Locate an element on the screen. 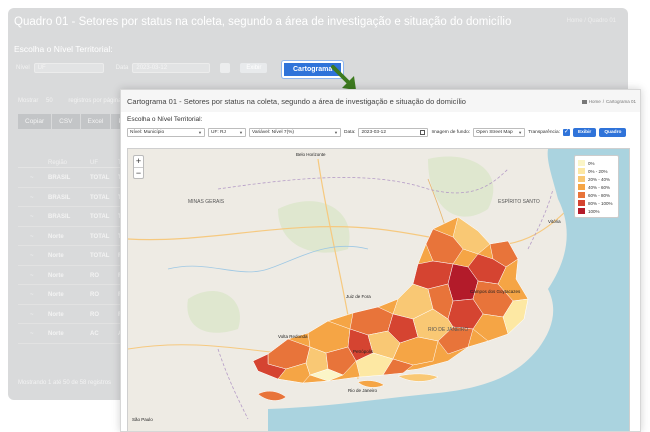 The height and width of the screenshot is (432, 650). bg-col-regiao: Região is located at coordinates (57, 163).